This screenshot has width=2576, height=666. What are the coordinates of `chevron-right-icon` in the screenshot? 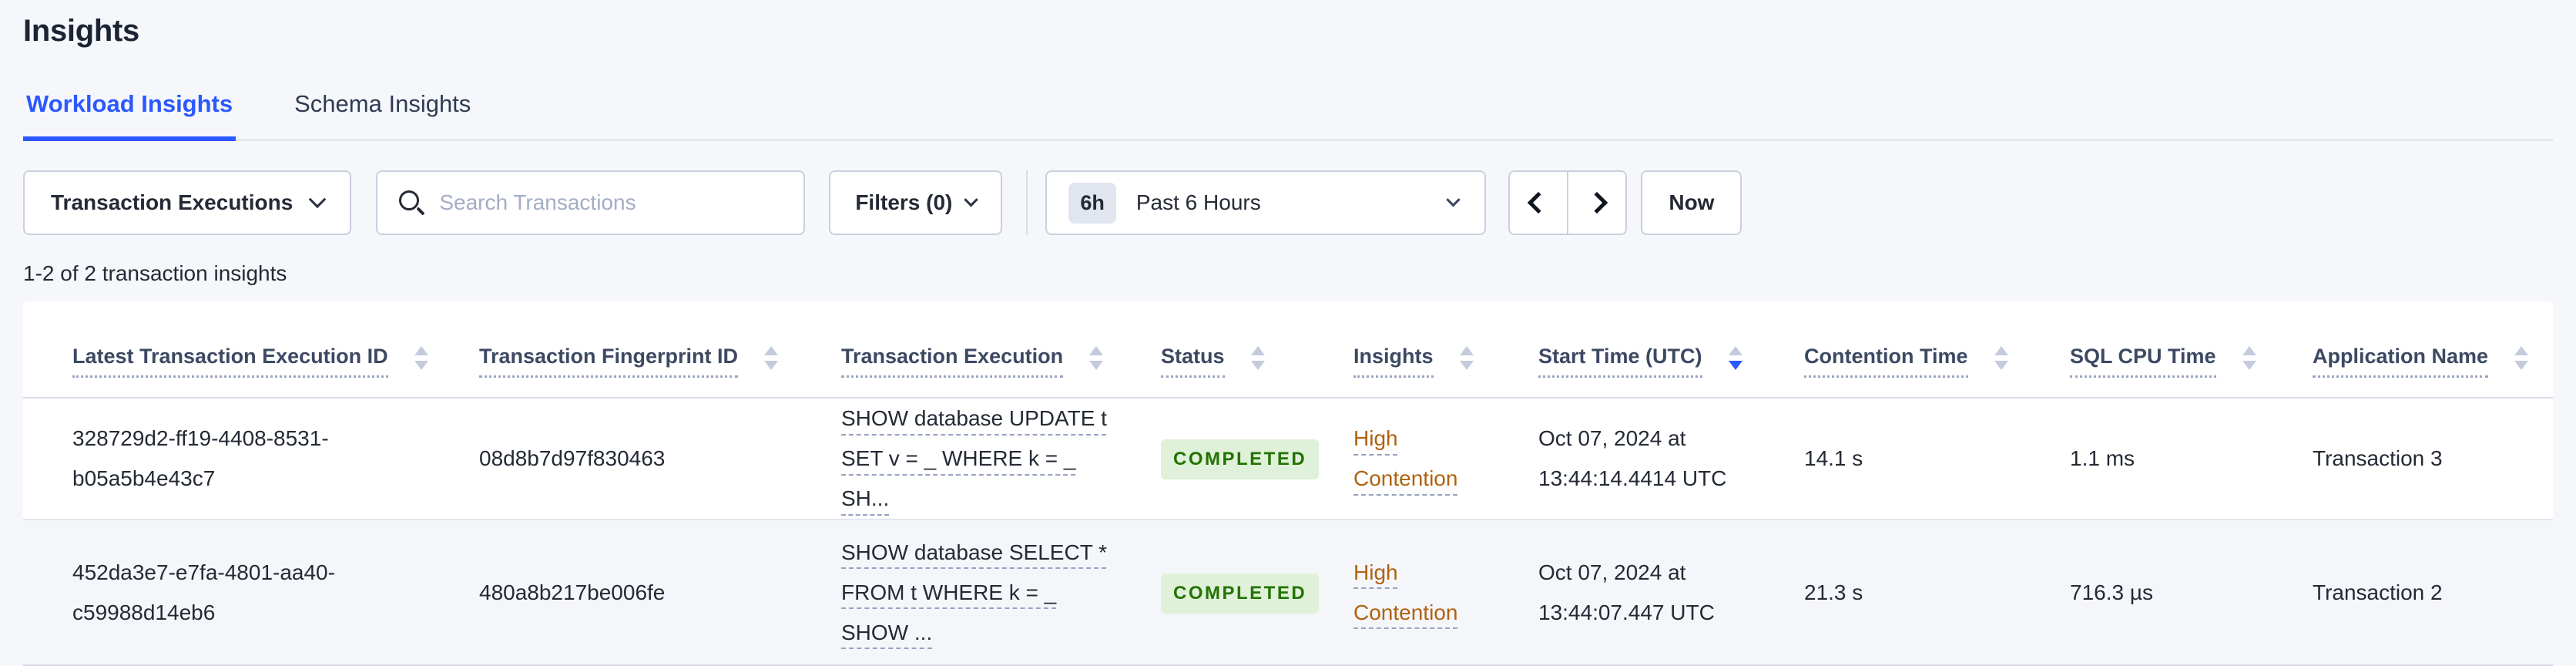 It's located at (1597, 203).